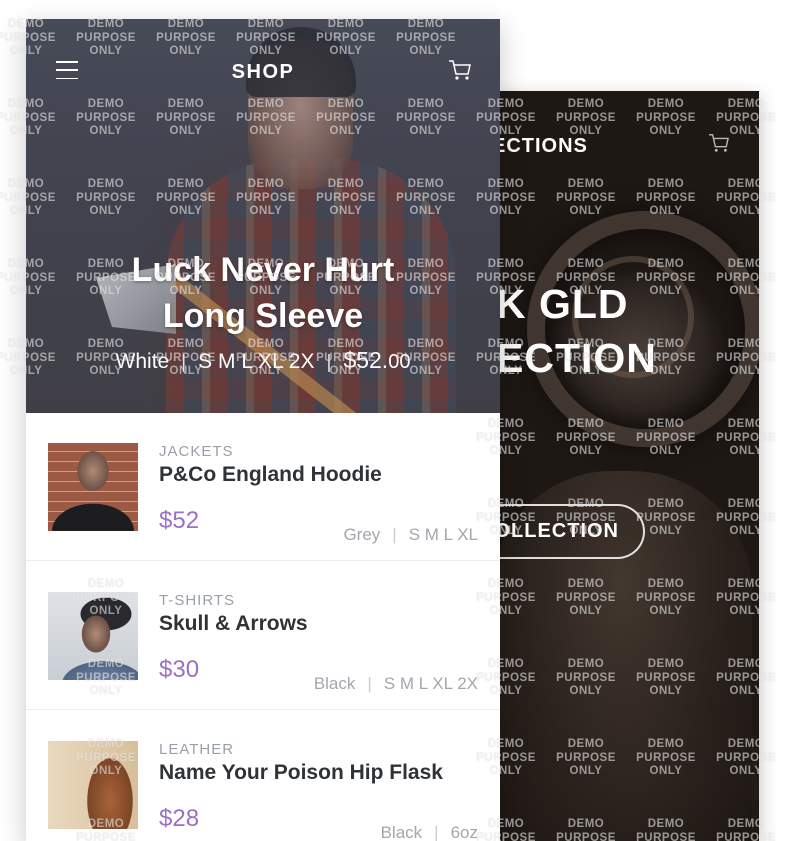 Image resolution: width=800 pixels, height=841 pixels. Describe the element at coordinates (430, 683) in the screenshot. I see `product-sizes: S M L XL 2X` at that location.